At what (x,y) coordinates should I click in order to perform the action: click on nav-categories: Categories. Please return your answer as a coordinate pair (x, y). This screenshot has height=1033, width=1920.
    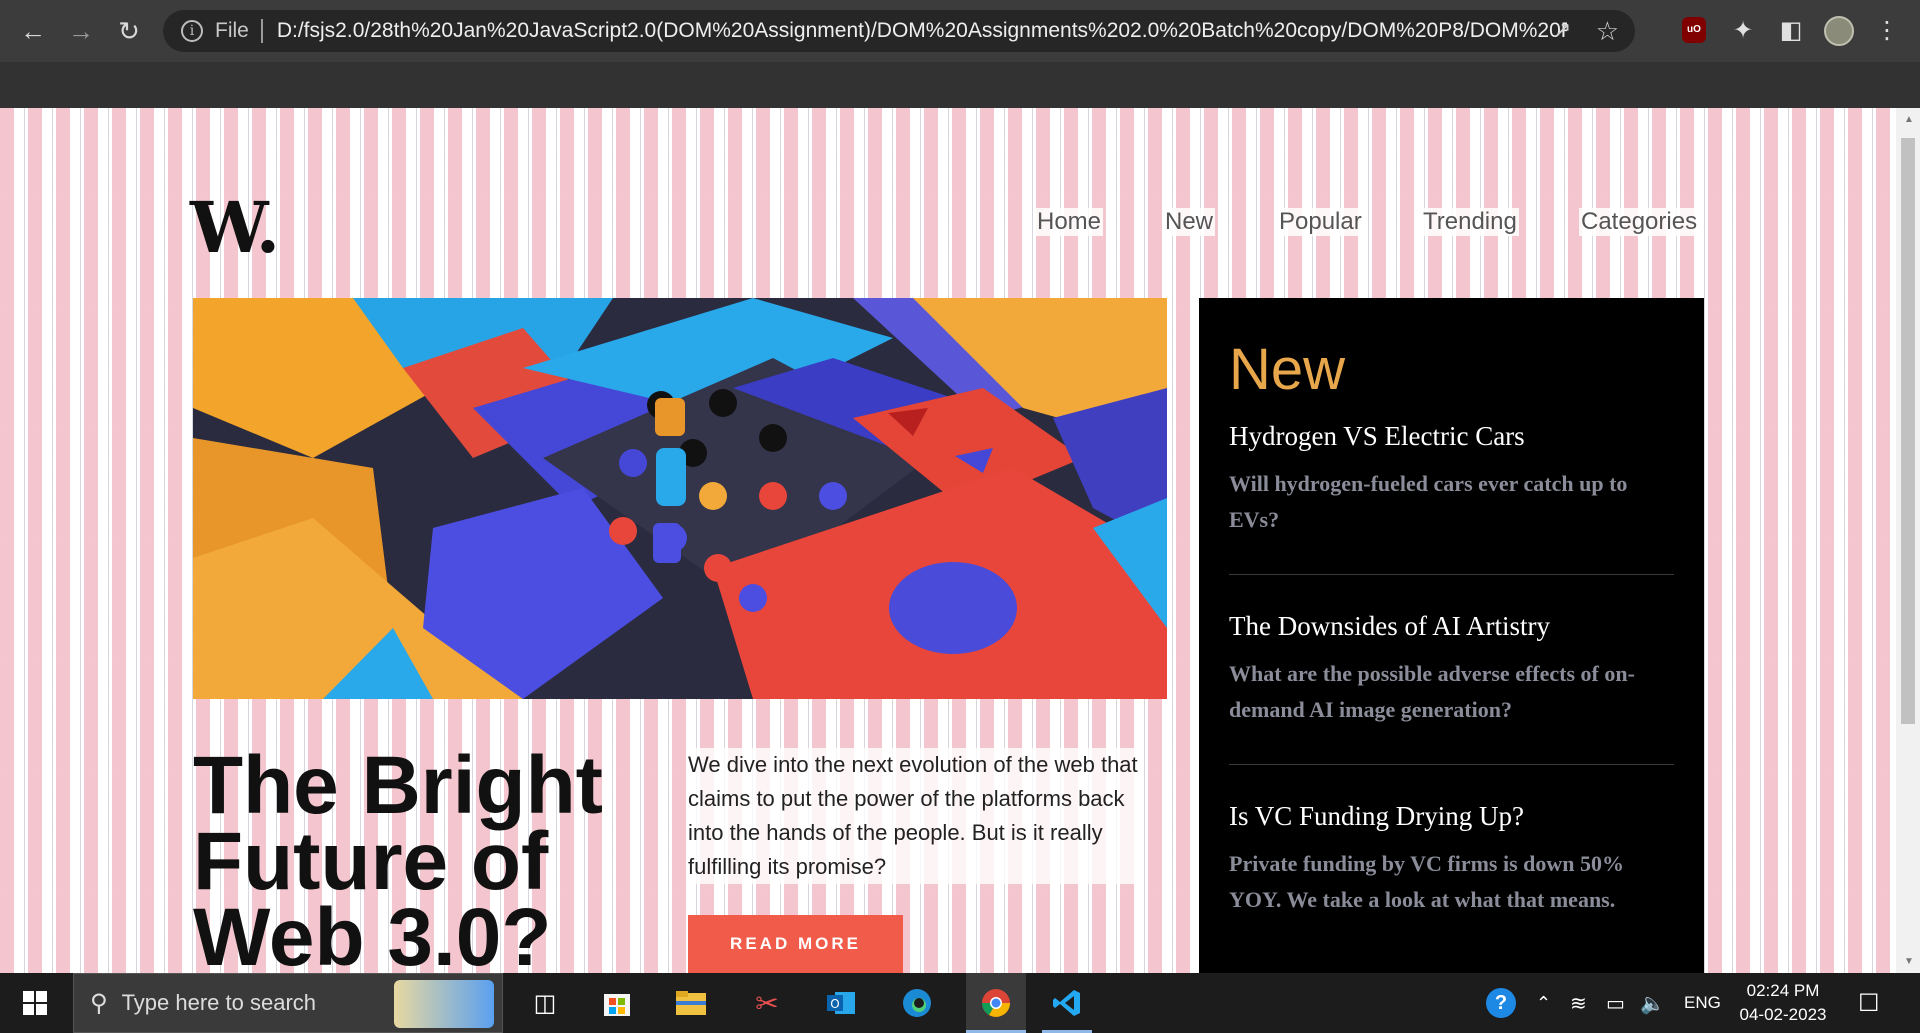
    Looking at the image, I should click on (1639, 222).